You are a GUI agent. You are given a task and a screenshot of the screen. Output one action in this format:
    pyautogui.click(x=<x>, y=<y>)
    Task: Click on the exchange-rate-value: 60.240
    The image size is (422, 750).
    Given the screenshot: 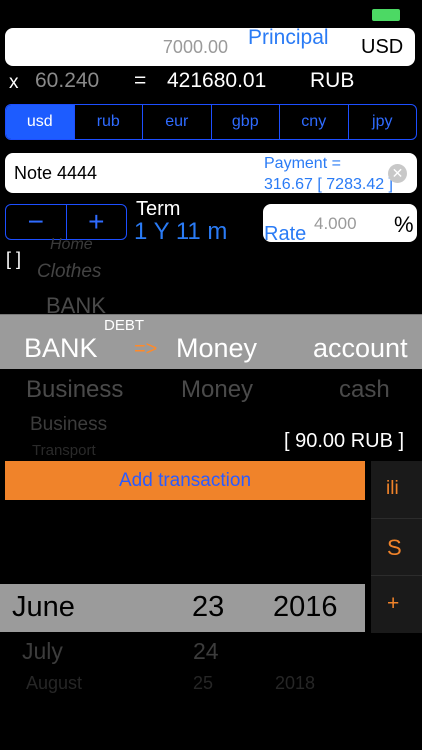 What is the action you would take?
    pyautogui.click(x=67, y=81)
    